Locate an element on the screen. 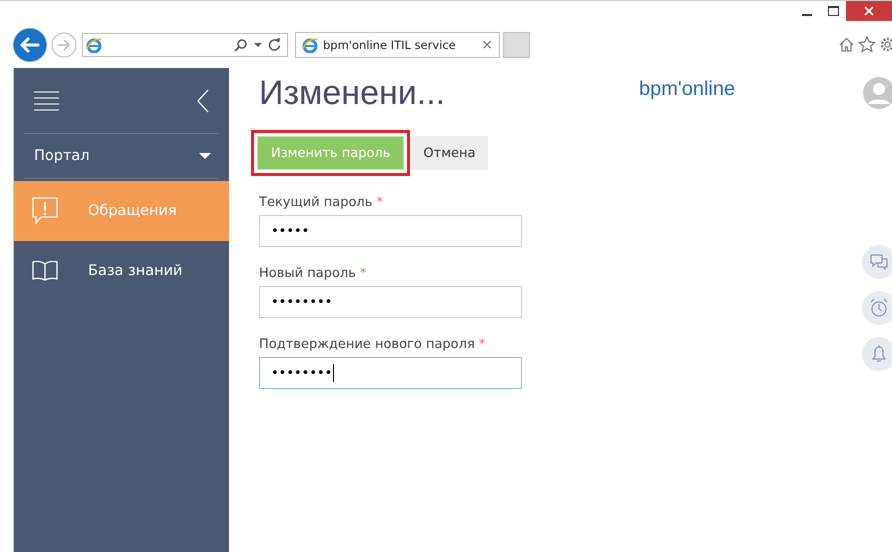 The image size is (892, 552). dropdown-caret-icon is located at coordinates (258, 45).